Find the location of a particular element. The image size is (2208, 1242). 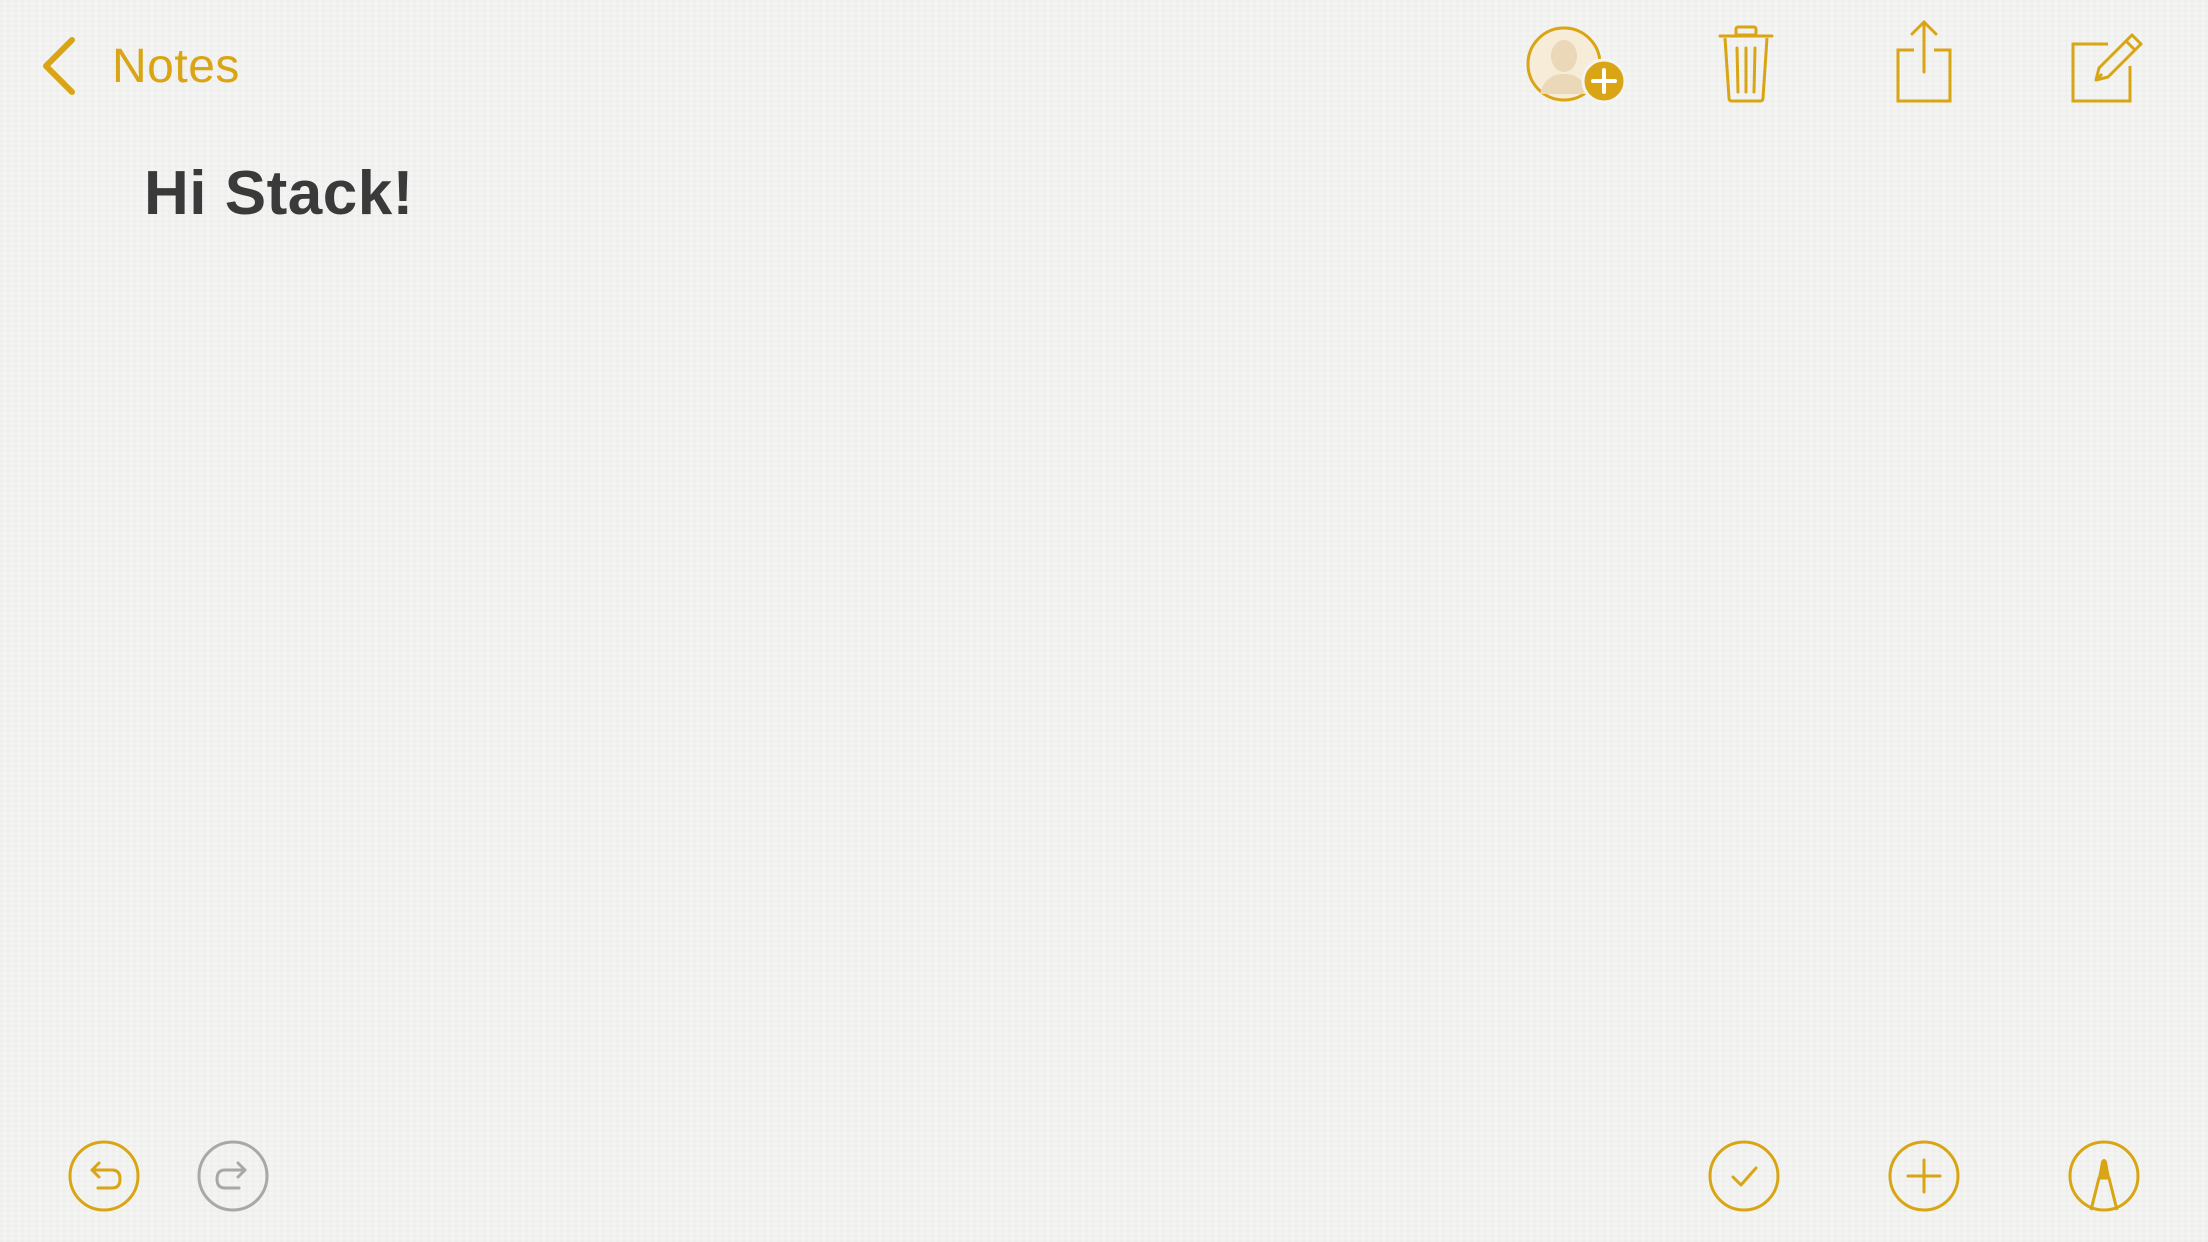

add-person-icon is located at coordinates (1578, 65).